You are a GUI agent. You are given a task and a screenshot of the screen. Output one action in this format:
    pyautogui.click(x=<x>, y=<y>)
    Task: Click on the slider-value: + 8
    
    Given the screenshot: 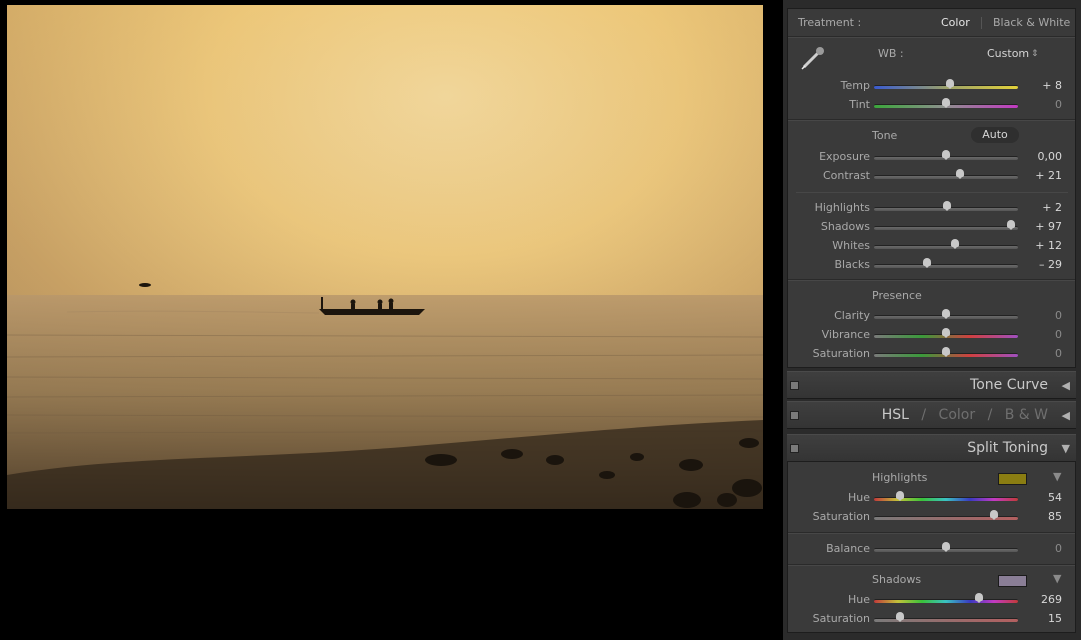 What is the action you would take?
    pyautogui.click(x=1037, y=86)
    